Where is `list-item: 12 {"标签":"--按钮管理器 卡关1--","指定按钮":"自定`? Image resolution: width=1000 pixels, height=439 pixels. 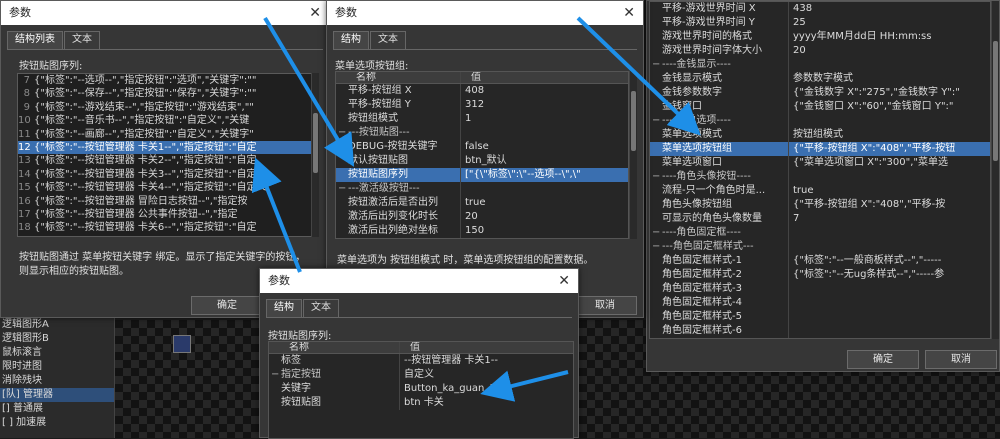
list-item: 12 {"标签":"--按钮管理器 卡关1--","指定按钮":"自定 is located at coordinates (165, 147).